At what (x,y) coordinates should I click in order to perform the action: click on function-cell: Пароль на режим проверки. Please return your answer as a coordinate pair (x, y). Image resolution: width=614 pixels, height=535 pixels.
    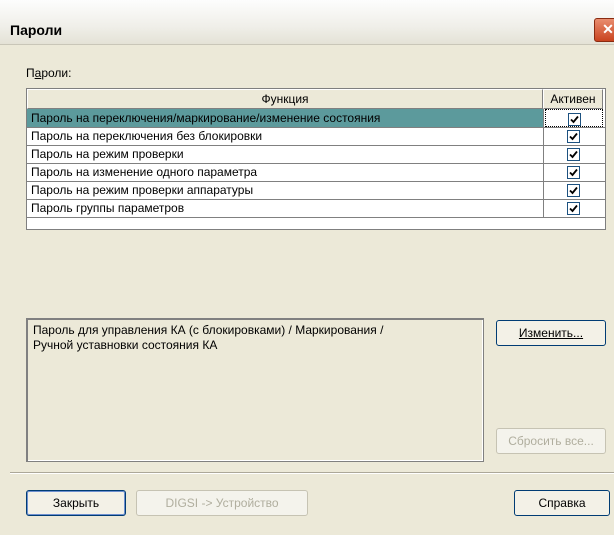
    Looking at the image, I should click on (285, 154).